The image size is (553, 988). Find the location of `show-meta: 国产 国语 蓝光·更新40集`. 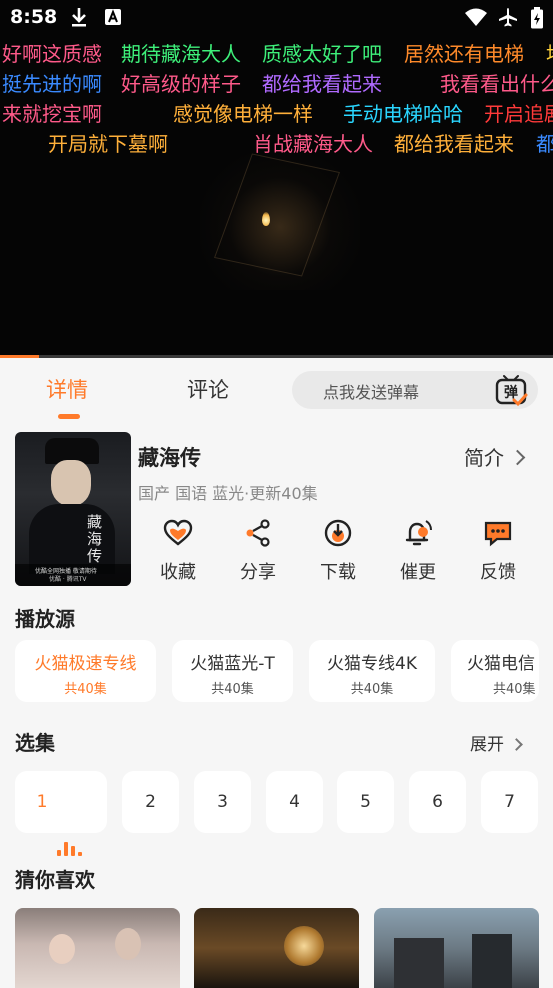

show-meta: 国产 国语 蓝光·更新40集 is located at coordinates (228, 493).